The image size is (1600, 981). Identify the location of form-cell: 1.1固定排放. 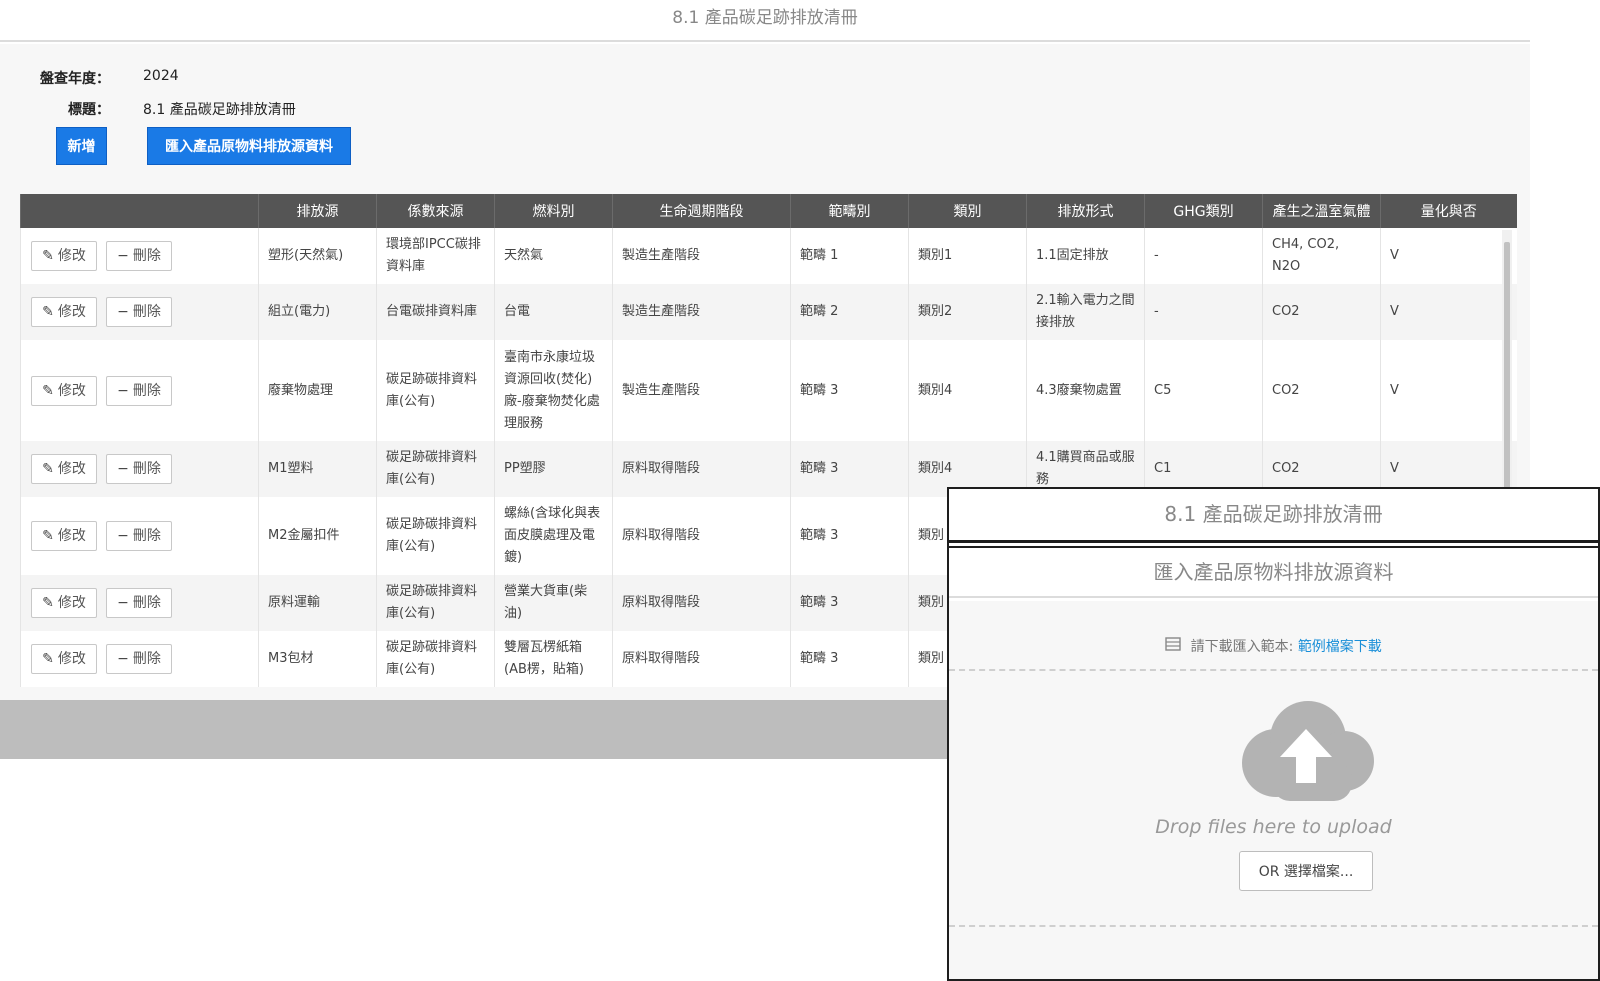
(1085, 256).